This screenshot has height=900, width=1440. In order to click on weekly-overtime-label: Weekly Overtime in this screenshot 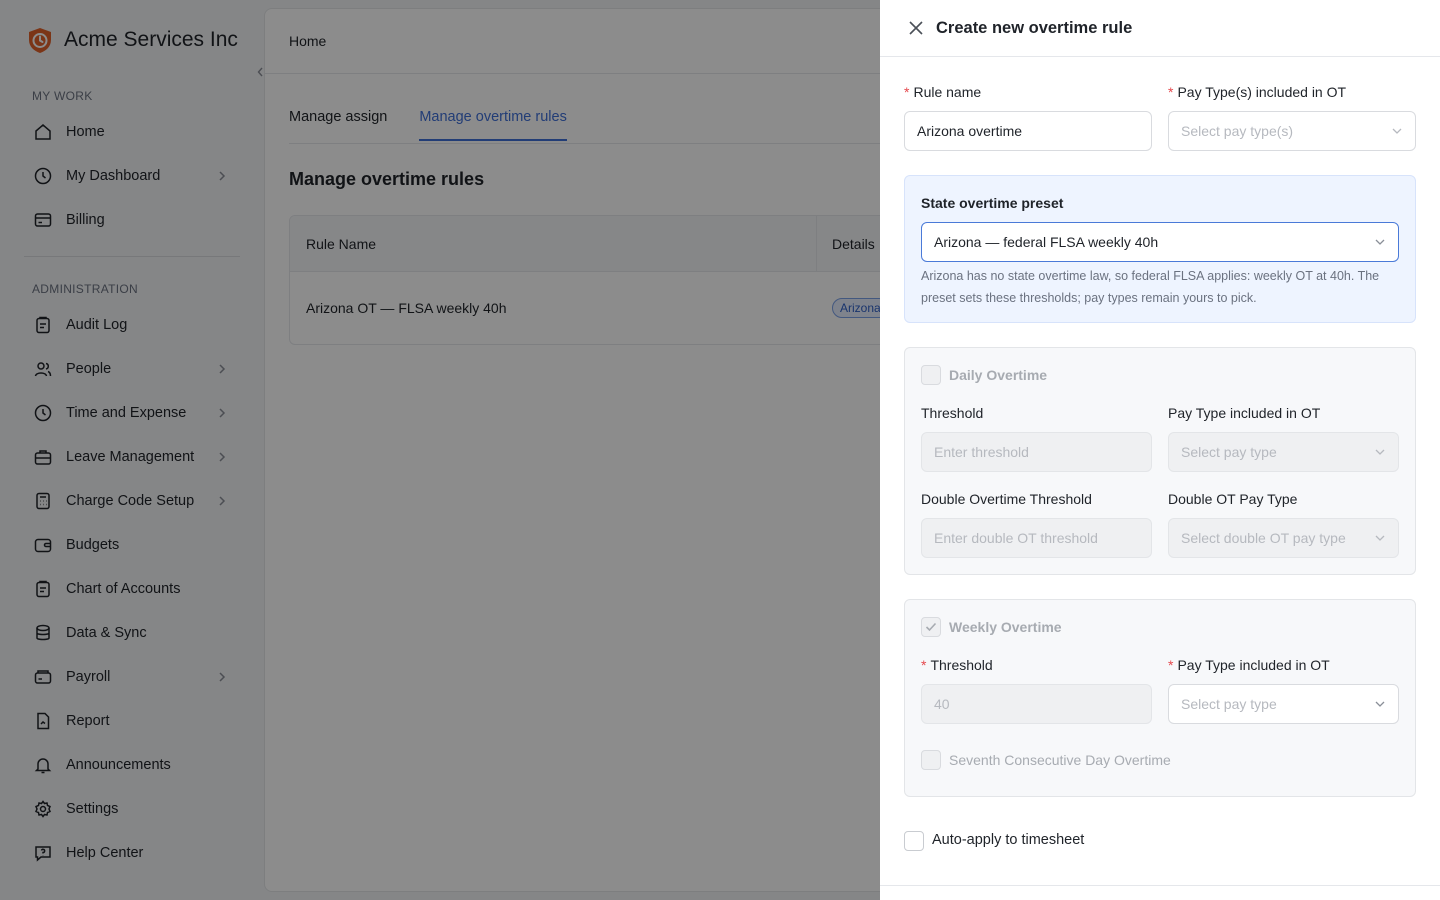, I will do `click(1005, 627)`.